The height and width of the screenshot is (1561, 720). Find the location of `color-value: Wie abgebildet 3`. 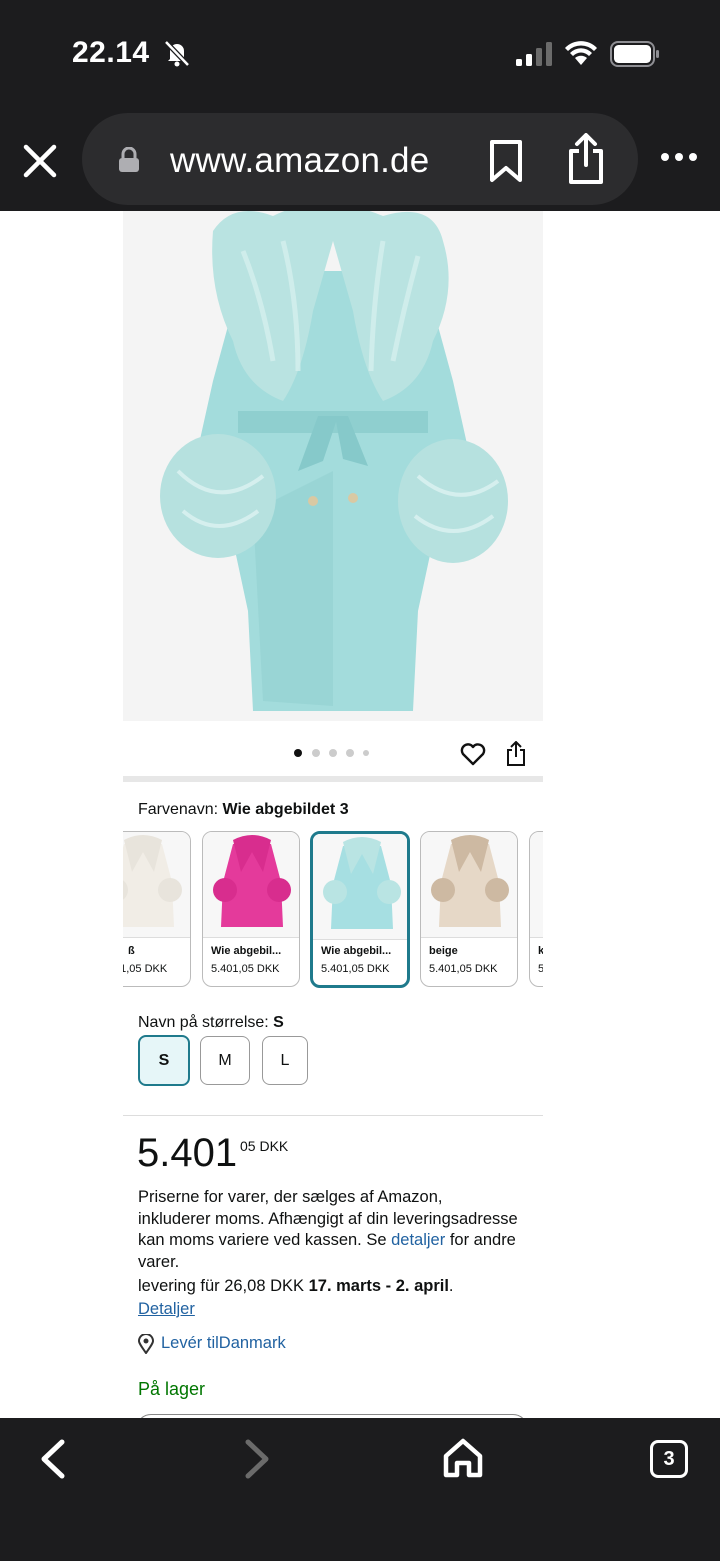

color-value: Wie abgebildet 3 is located at coordinates (285, 809).